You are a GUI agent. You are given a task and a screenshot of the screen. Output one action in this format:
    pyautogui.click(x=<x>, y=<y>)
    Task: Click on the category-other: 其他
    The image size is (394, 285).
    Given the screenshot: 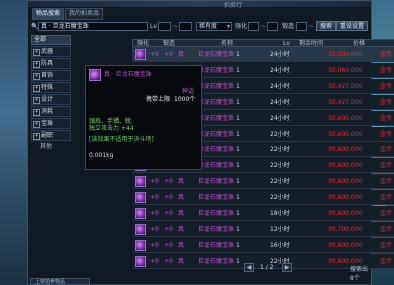 What is the action you would take?
    pyautogui.click(x=51, y=146)
    